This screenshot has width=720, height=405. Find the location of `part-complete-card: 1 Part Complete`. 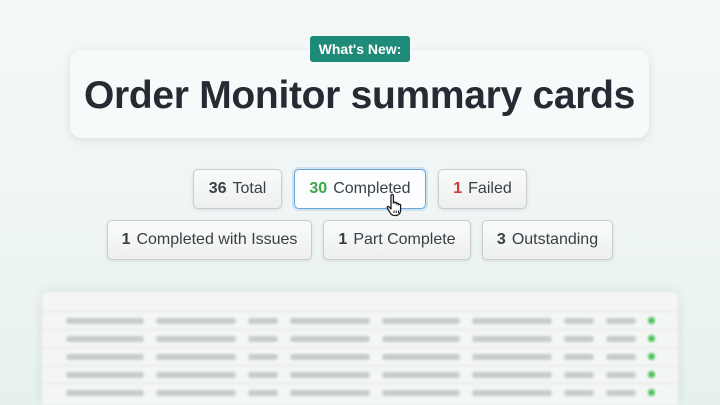

part-complete-card: 1 Part Complete is located at coordinates (397, 240).